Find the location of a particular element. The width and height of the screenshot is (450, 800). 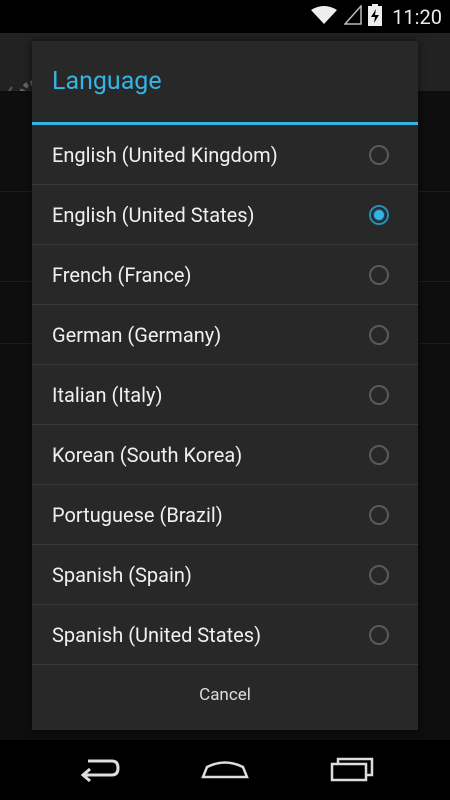

clock: 11:20 is located at coordinates (417, 16).